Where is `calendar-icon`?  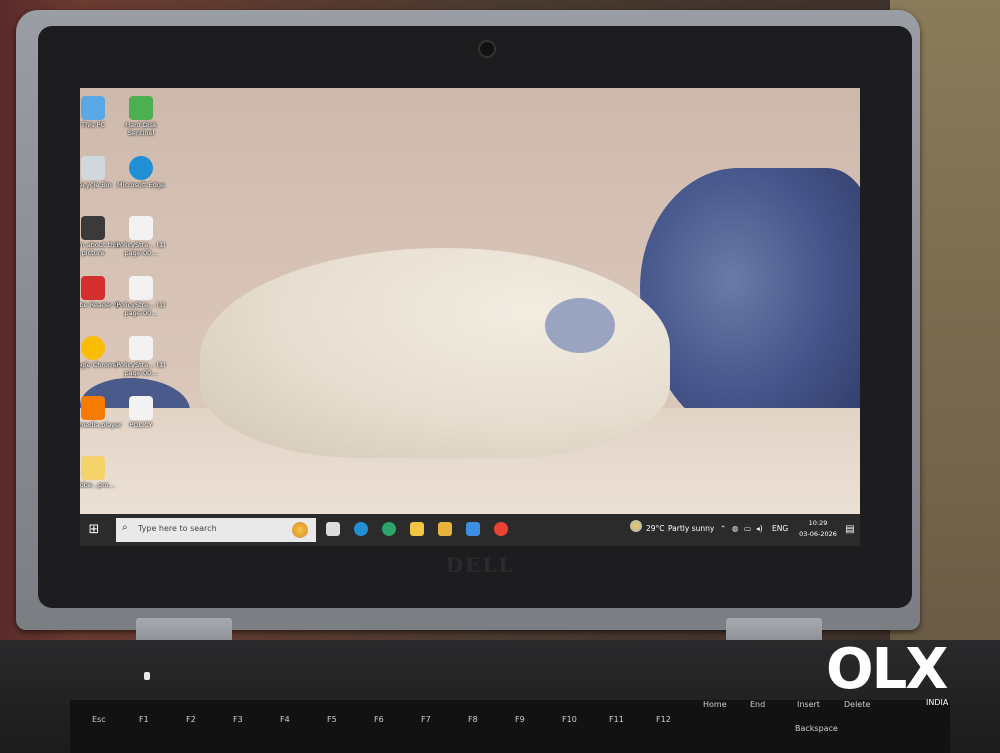 calendar-icon is located at coordinates (445, 529).